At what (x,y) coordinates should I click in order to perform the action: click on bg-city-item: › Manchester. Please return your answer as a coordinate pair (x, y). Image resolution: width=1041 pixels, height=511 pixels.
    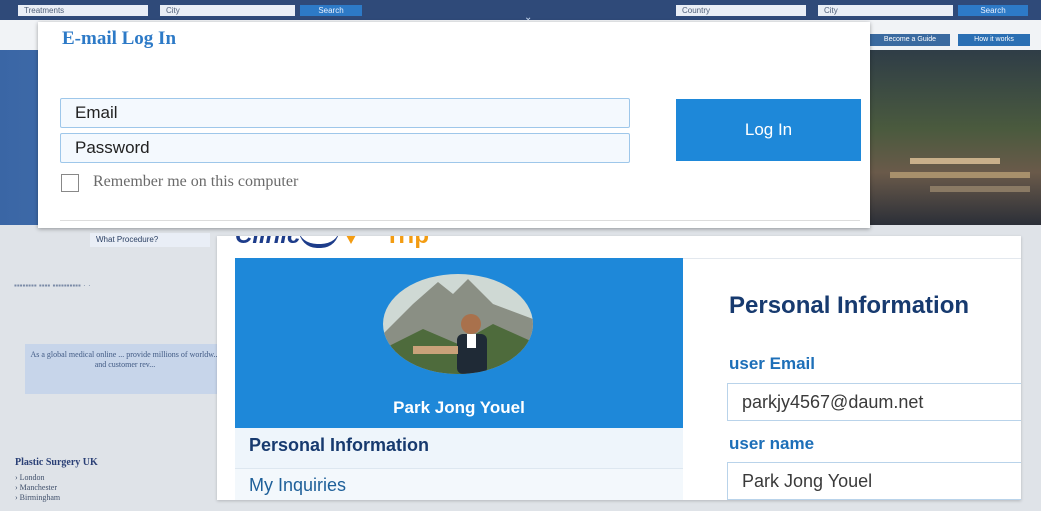
    Looking at the image, I should click on (37, 488).